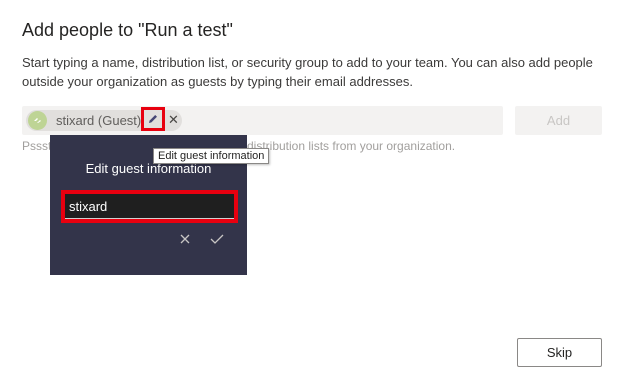 The image size is (624, 391). Describe the element at coordinates (217, 239) in the screenshot. I see `checkmark-icon` at that location.